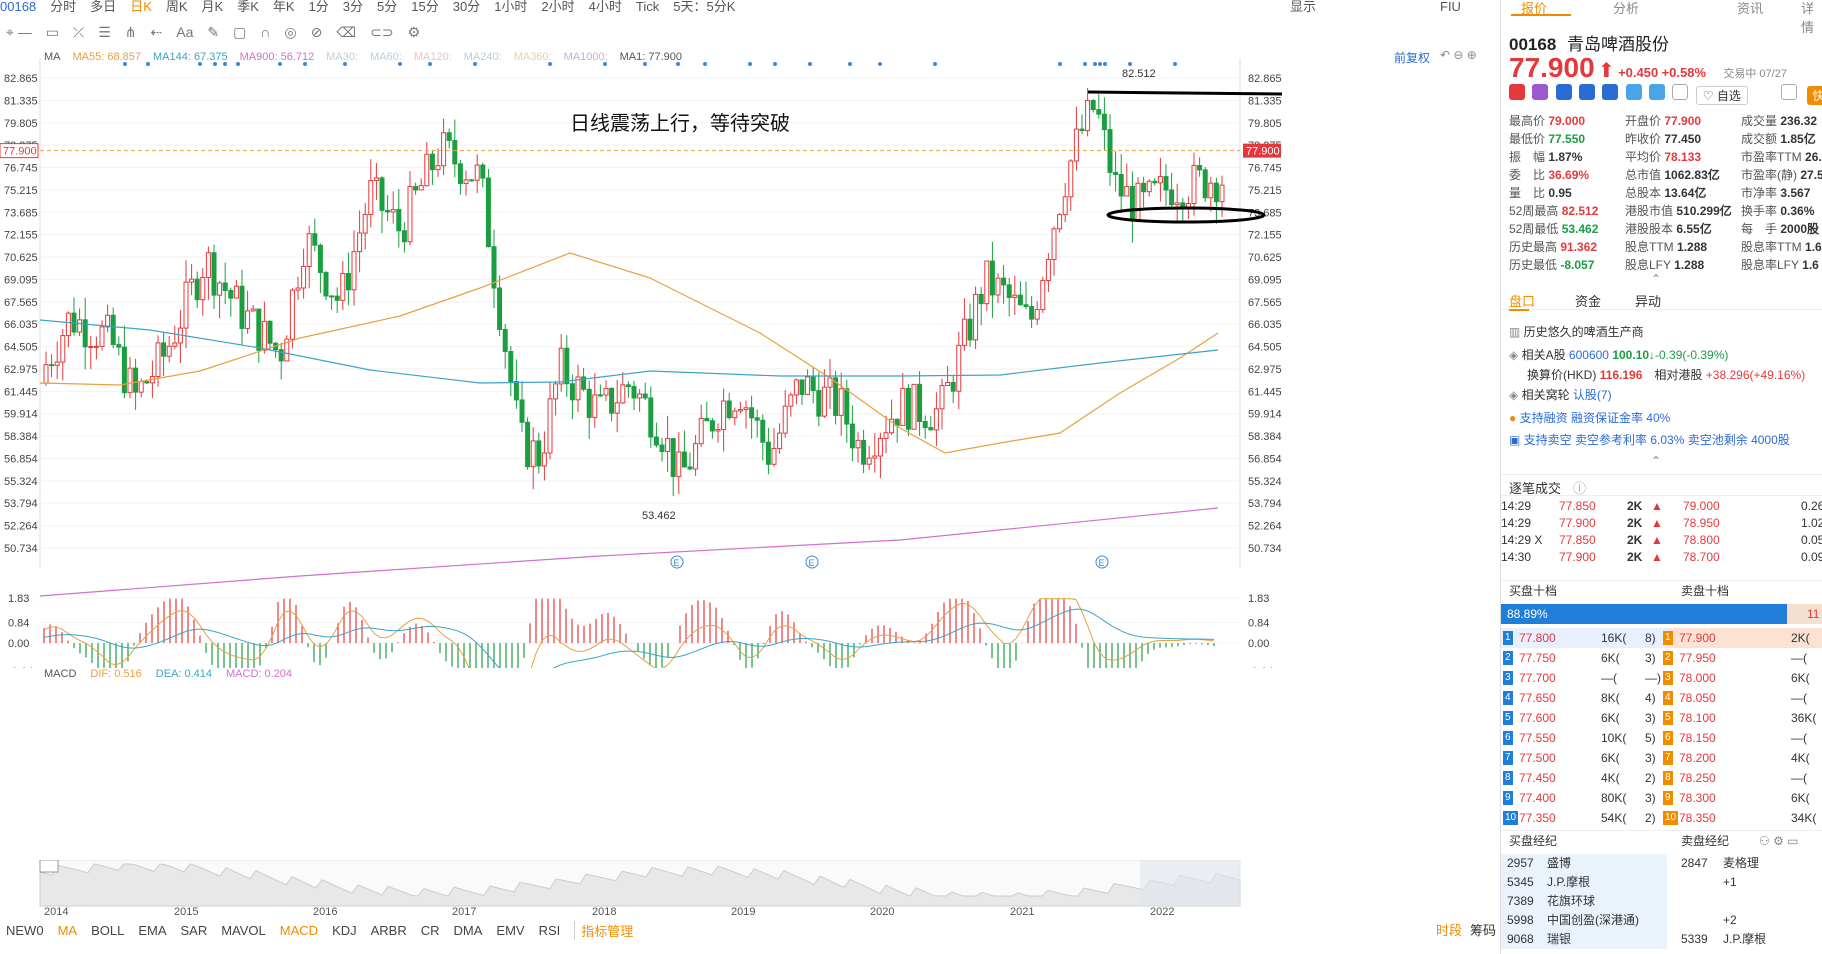 This screenshot has height=954, width=1822. I want to click on indicator-tab-6: MACD, so click(299, 930).